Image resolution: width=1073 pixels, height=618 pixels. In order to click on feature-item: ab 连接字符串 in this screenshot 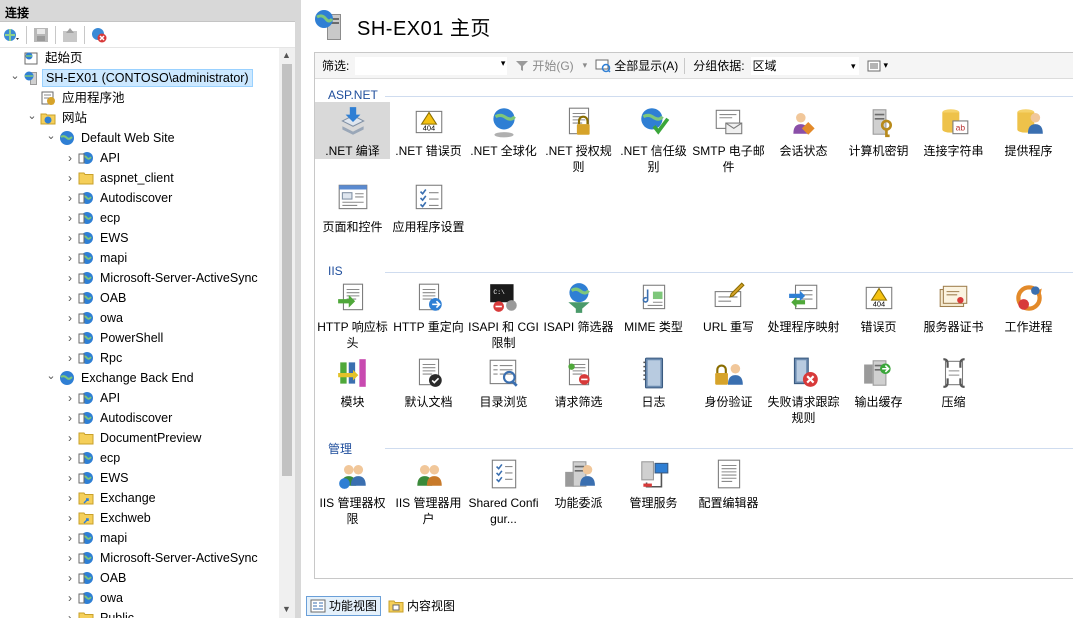, I will do `click(953, 130)`.